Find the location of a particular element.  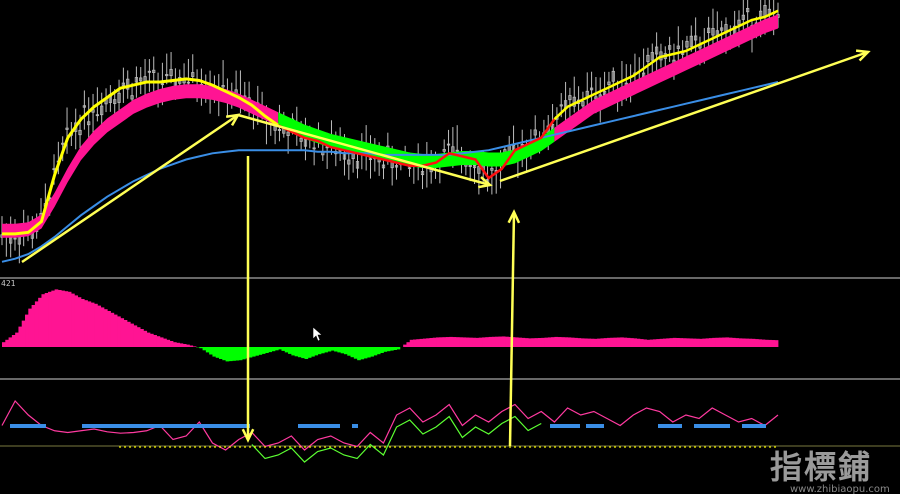

arrow-pointer-shape is located at coordinates (317, 334).